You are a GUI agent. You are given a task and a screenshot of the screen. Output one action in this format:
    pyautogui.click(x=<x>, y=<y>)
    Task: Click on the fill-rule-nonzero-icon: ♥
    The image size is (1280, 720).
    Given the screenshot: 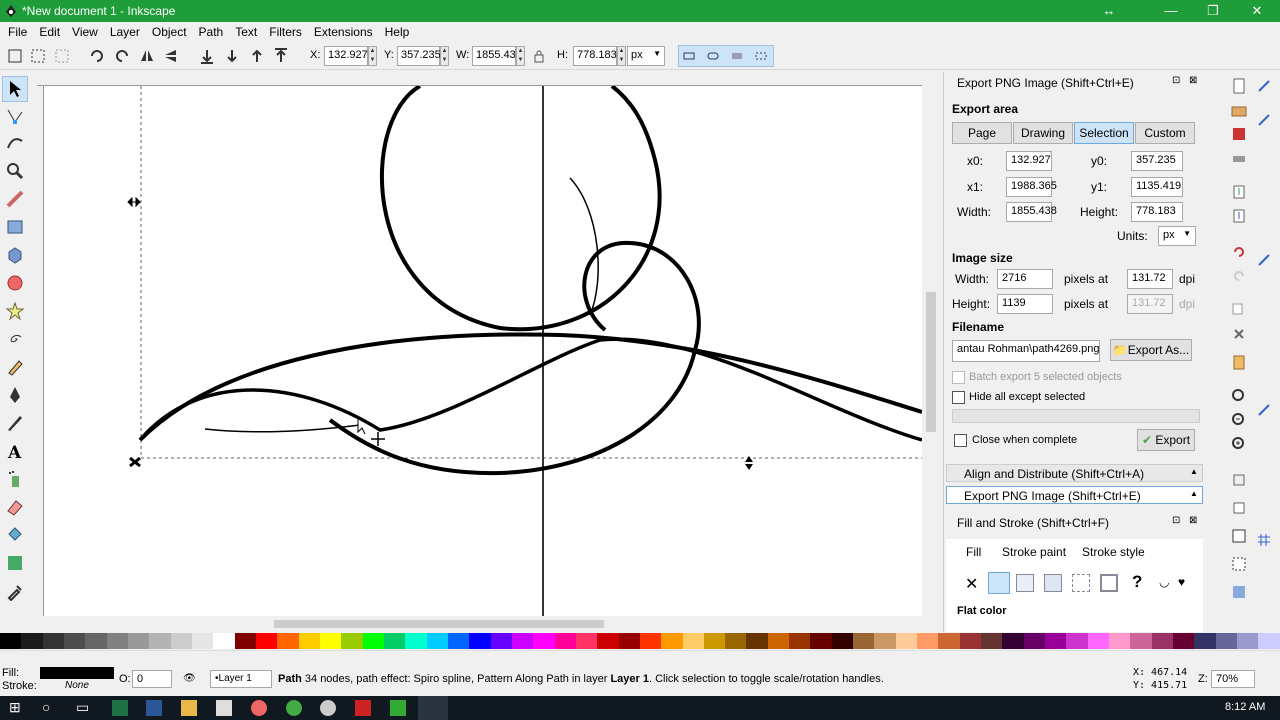 What is the action you would take?
    pyautogui.click(x=1181, y=582)
    